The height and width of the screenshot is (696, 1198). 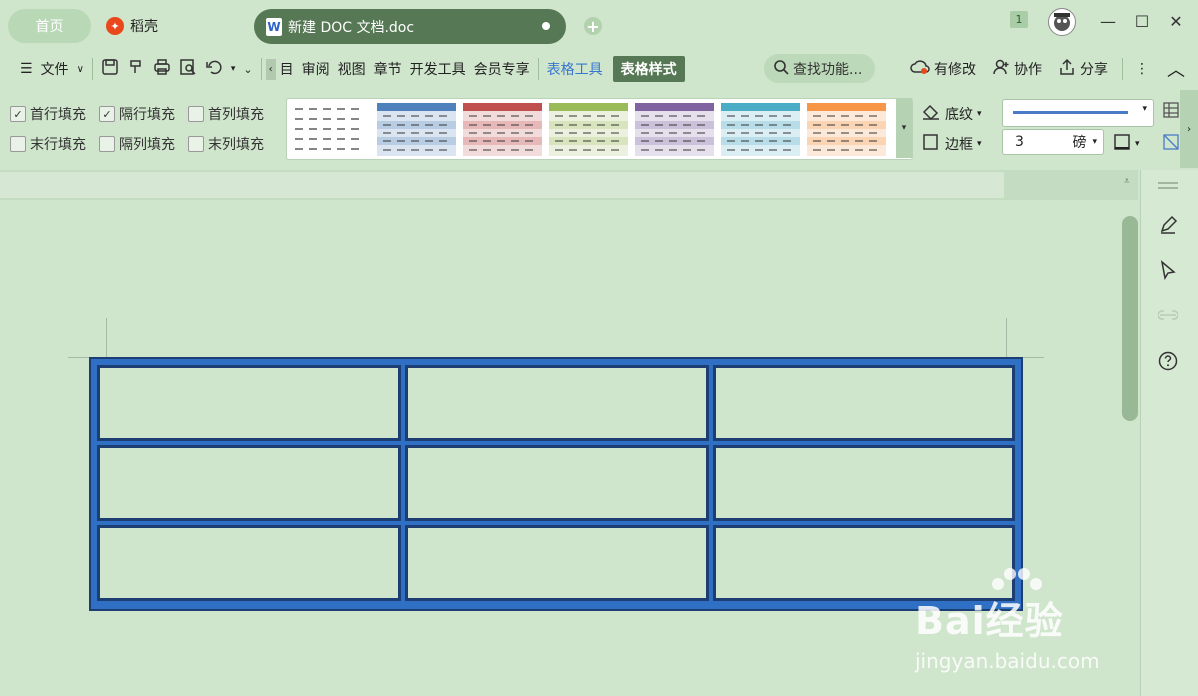 What do you see at coordinates (147, 145) in the screenshot?
I see `checkbox-banded-columns-label: 隔列填充` at bounding box center [147, 145].